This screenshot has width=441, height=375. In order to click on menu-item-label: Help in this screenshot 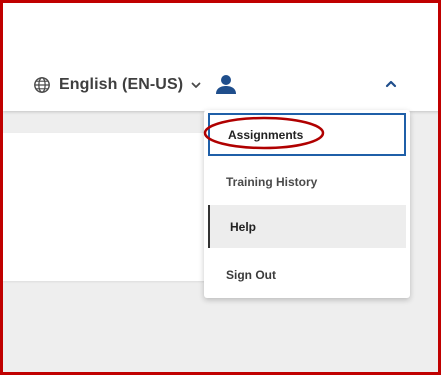, I will do `click(243, 226)`.